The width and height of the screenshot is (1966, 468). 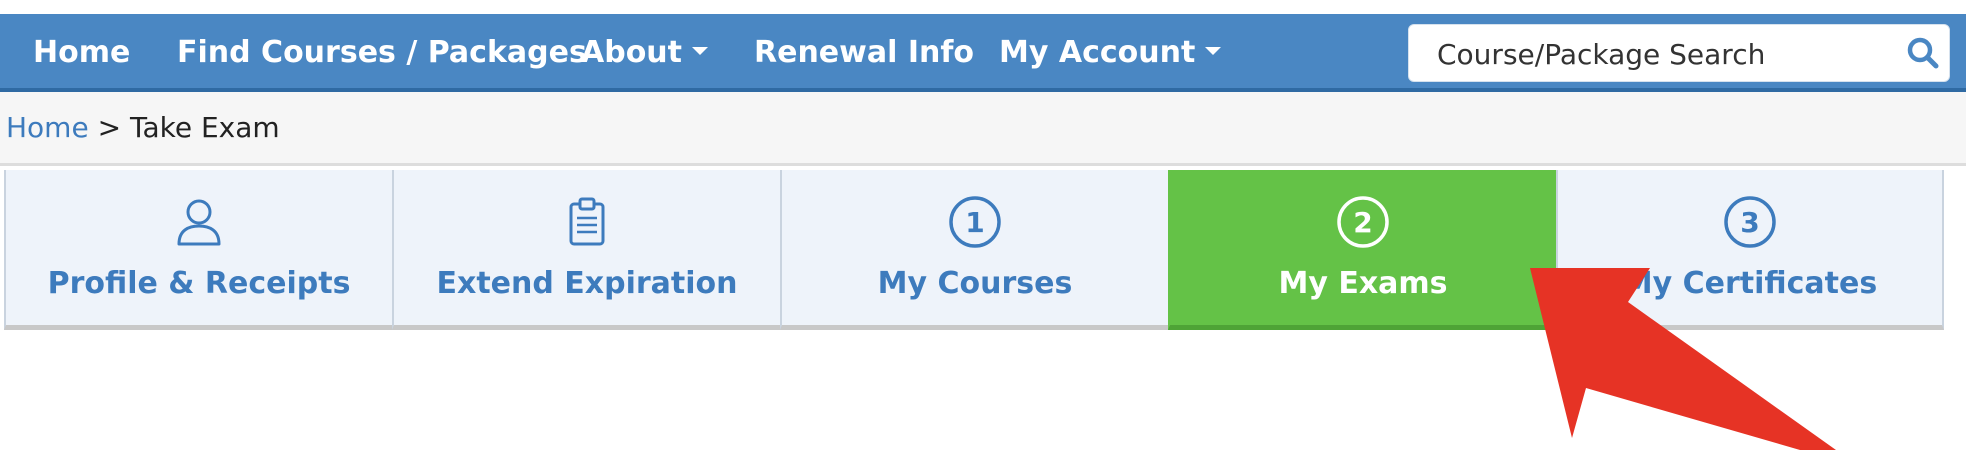 I want to click on nav-about-dropdown: About, so click(x=645, y=53).